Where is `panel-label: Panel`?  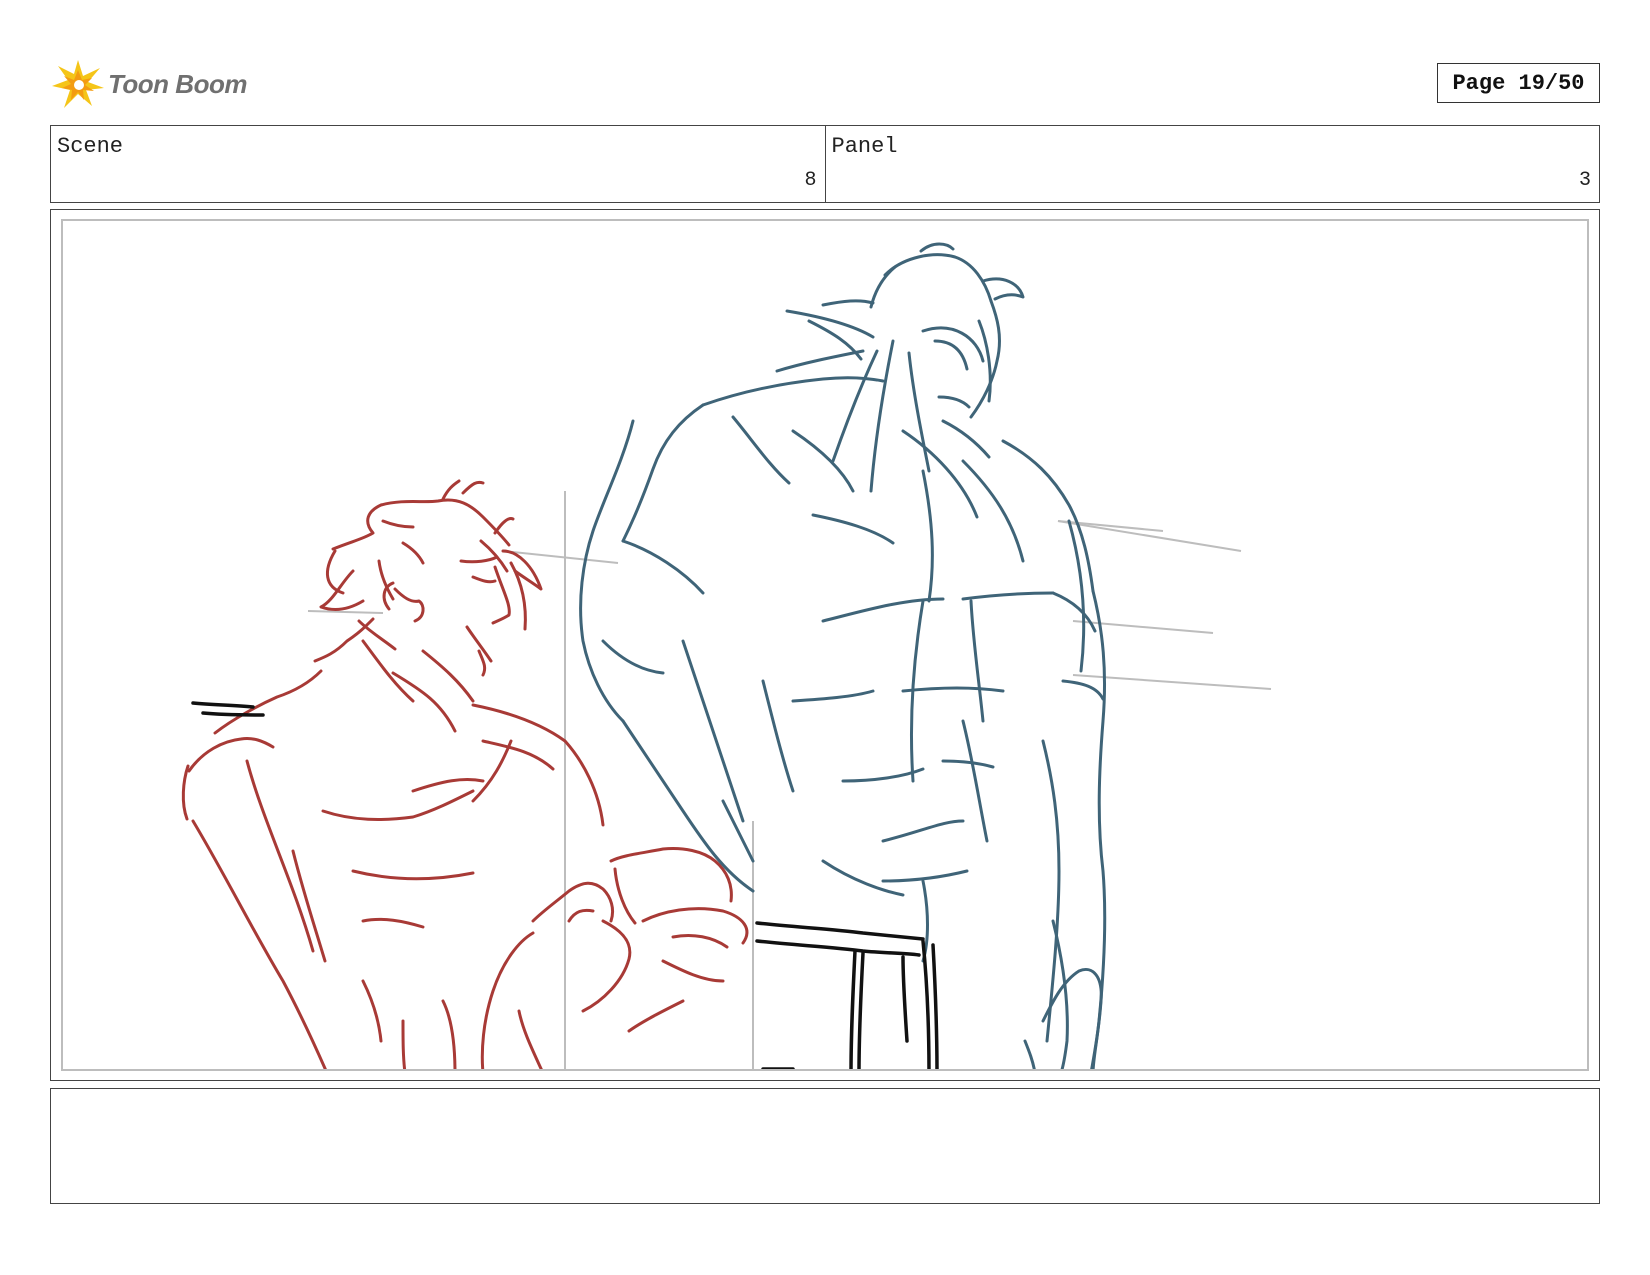 panel-label: Panel is located at coordinates (864, 146).